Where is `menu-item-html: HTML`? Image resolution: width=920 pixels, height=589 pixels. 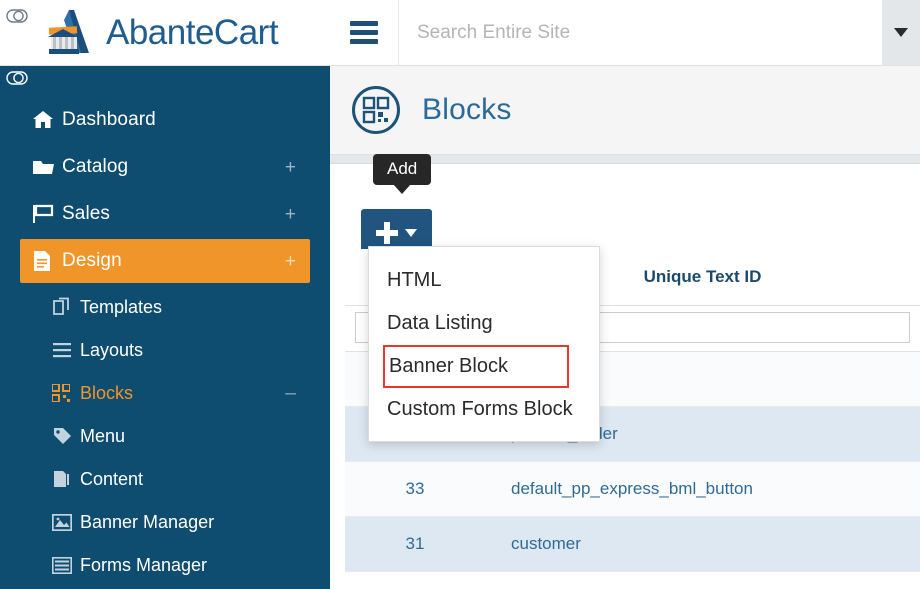 menu-item-html: HTML is located at coordinates (484, 280).